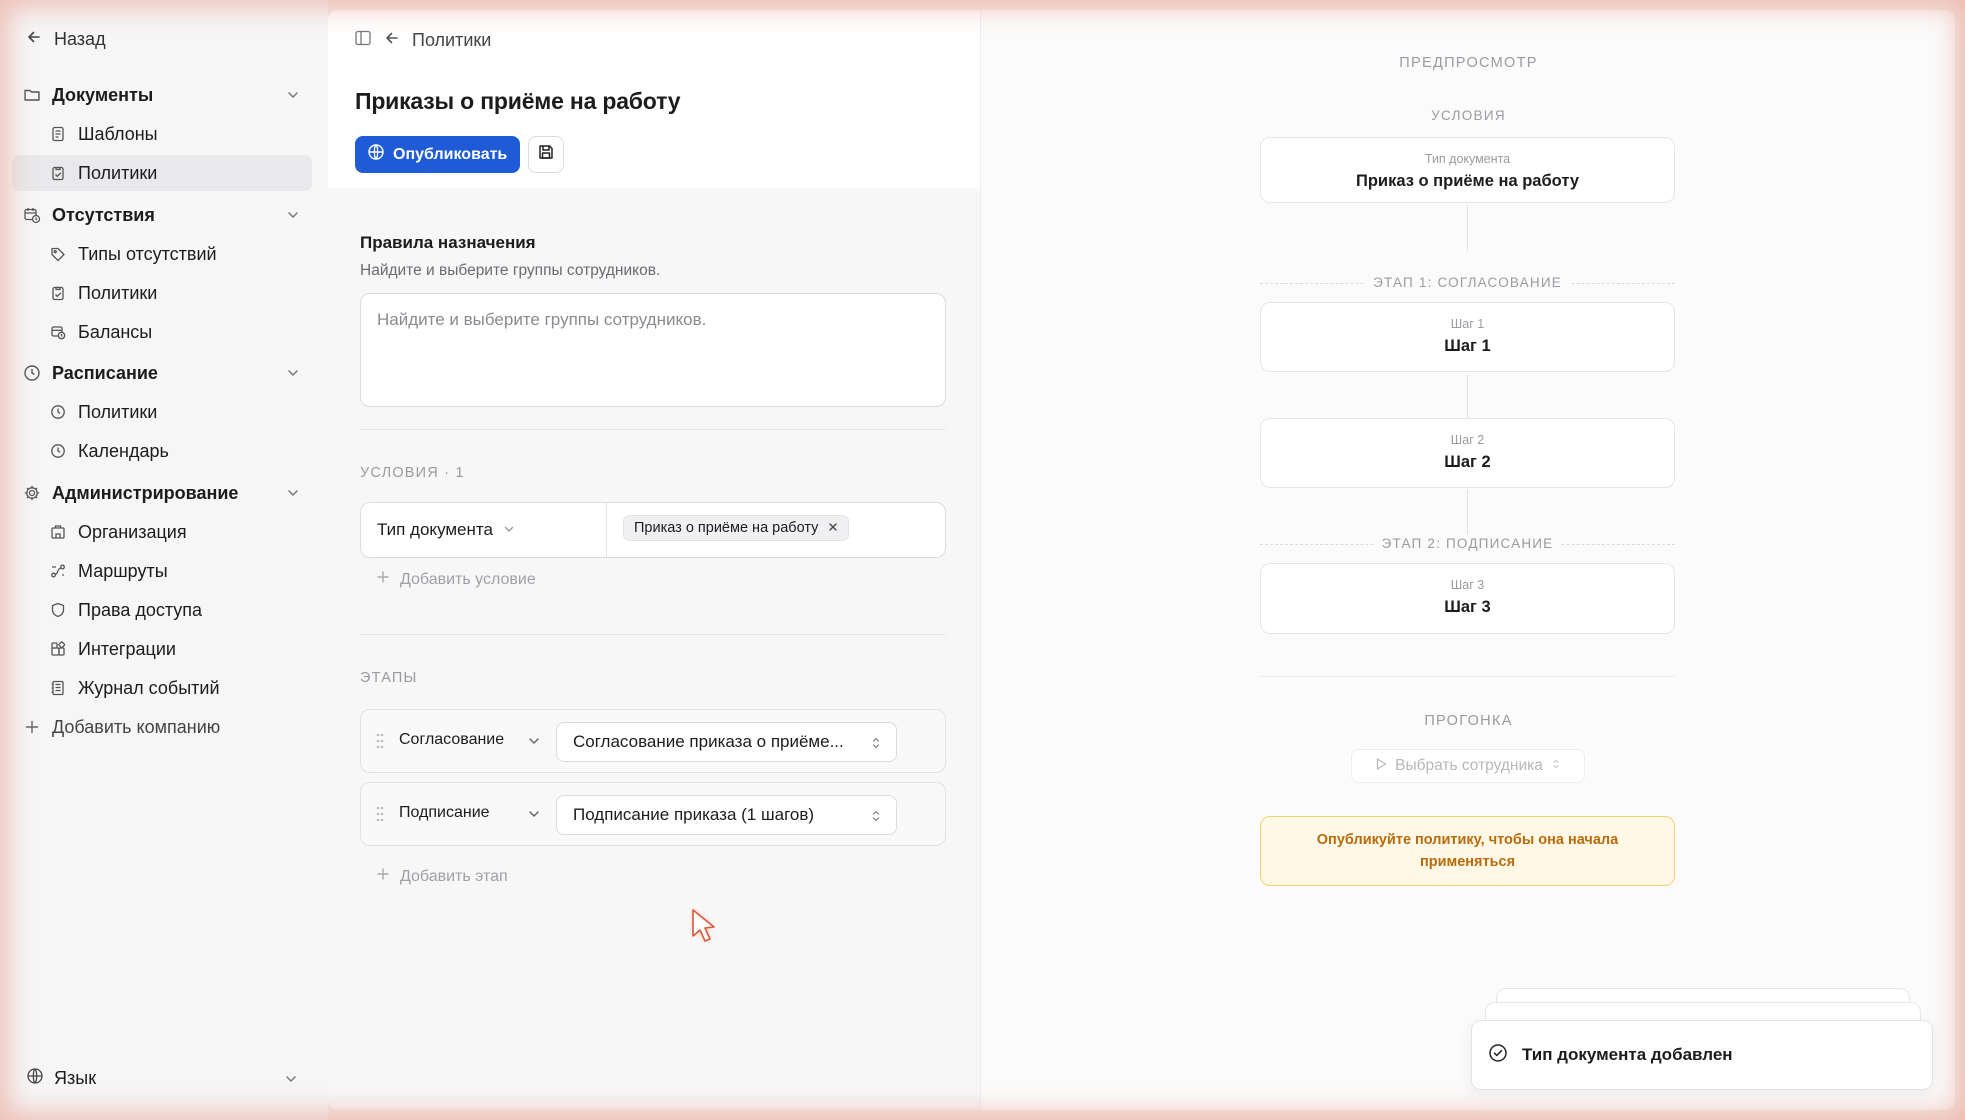 The width and height of the screenshot is (1965, 1120). Describe the element at coordinates (468, 579) in the screenshot. I see `add-condition-label: Добавить условие` at that location.